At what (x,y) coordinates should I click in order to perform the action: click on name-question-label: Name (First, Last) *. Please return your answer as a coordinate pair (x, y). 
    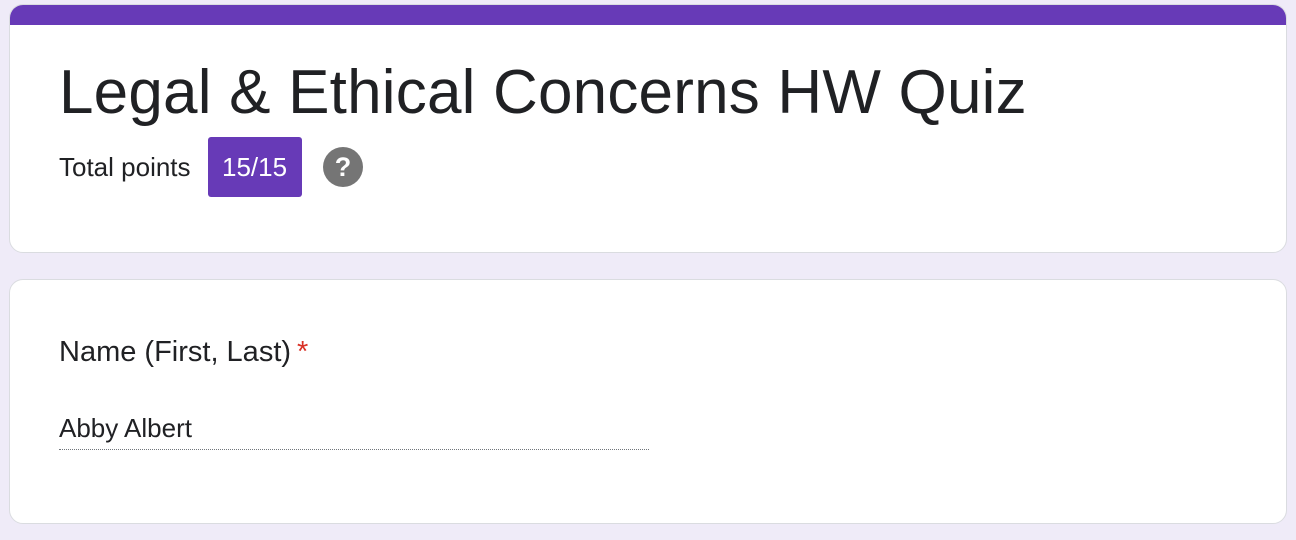
    Looking at the image, I should click on (183, 352).